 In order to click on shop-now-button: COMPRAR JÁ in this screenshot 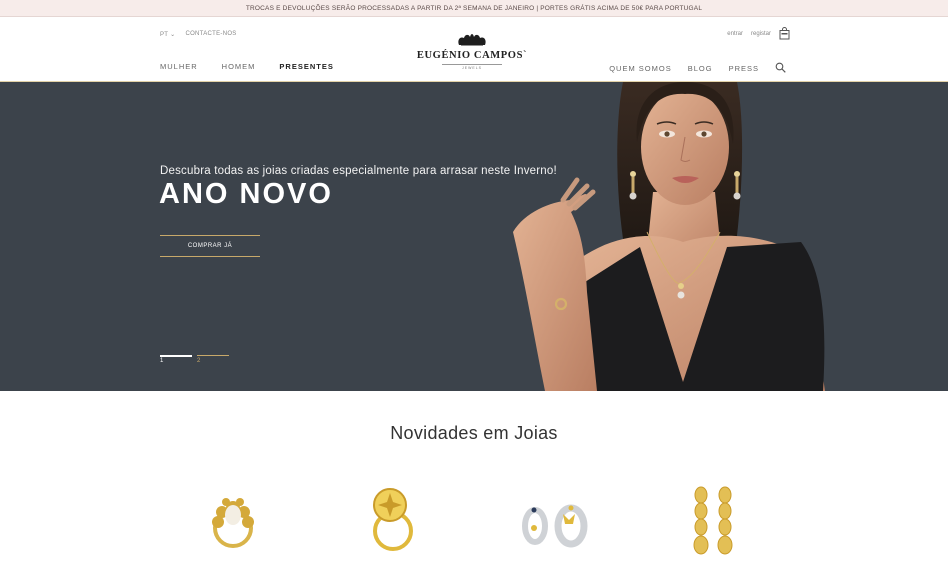, I will do `click(210, 246)`.